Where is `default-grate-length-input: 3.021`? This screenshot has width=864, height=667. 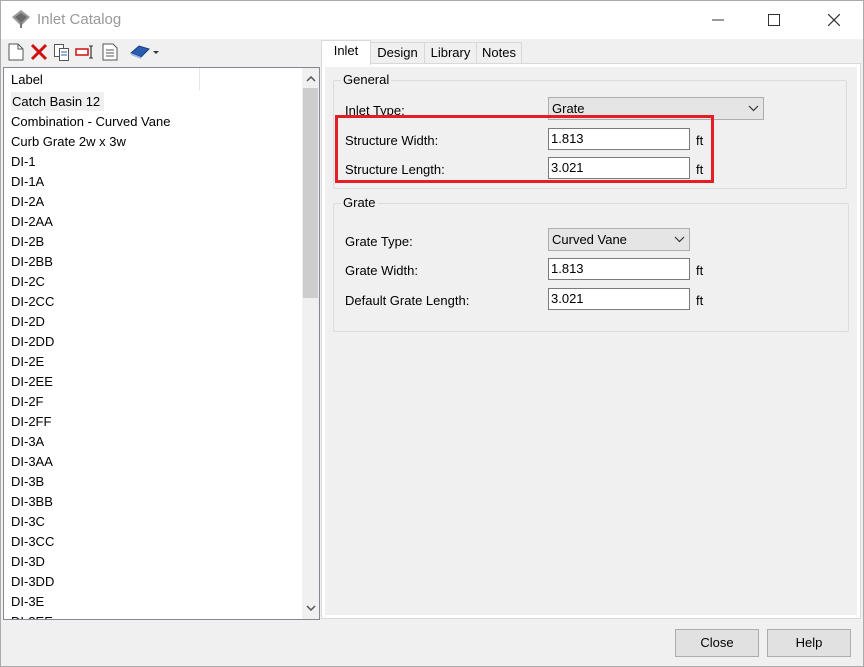 default-grate-length-input: 3.021 is located at coordinates (619, 299).